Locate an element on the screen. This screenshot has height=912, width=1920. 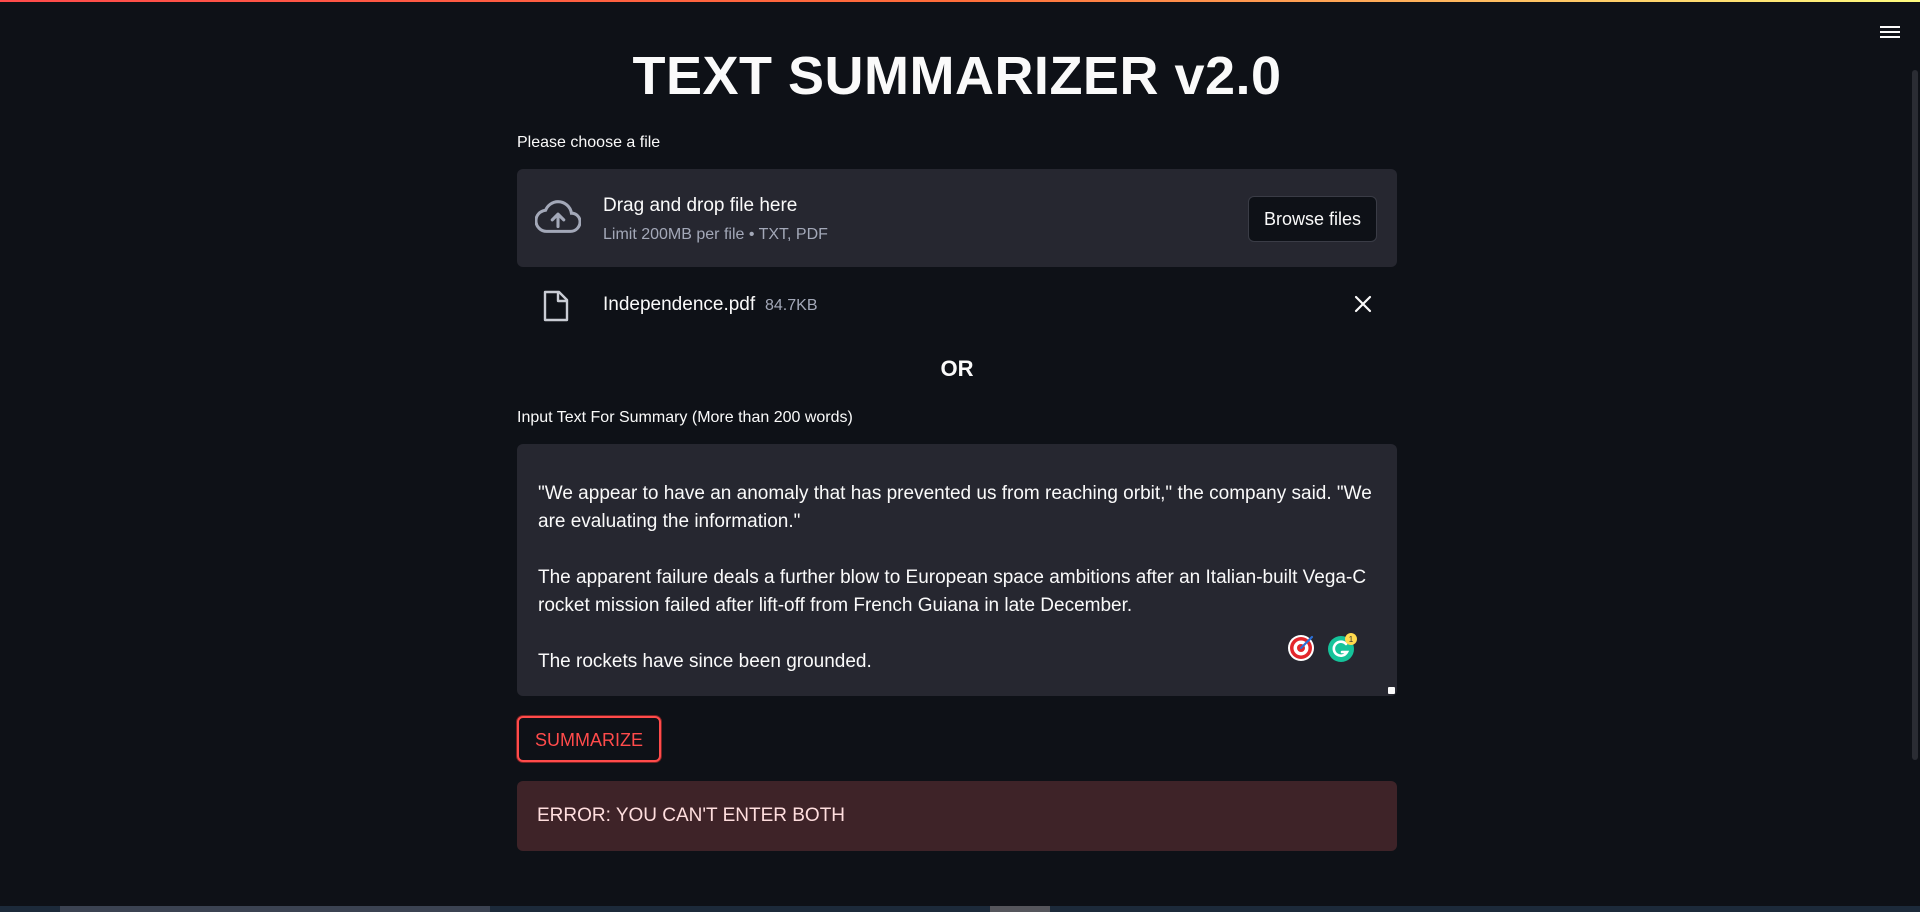
dropzone-limits: Limit 200MB per file • TXT, PDF is located at coordinates (715, 234).